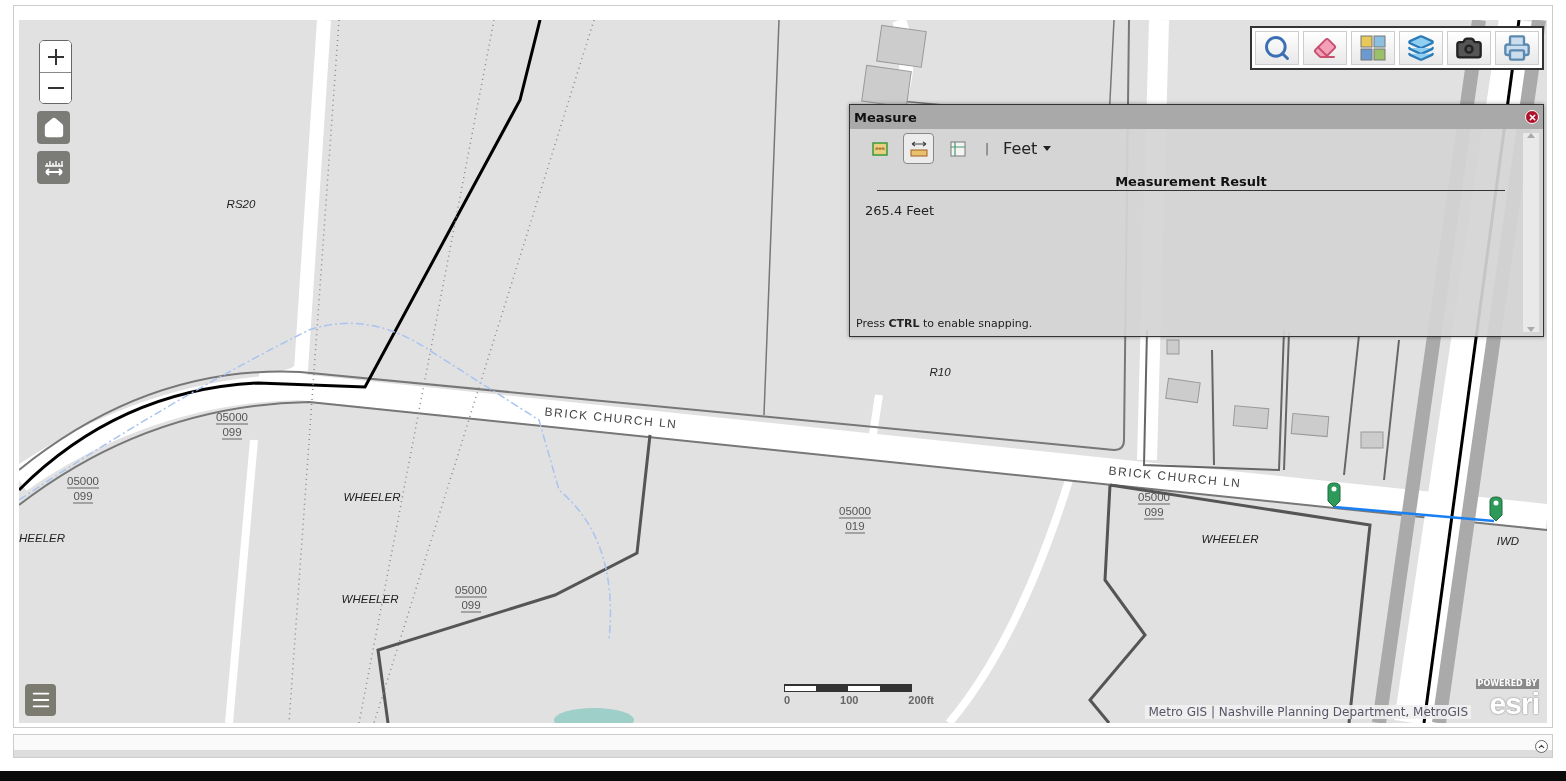  Describe the element at coordinates (1517, 48) in the screenshot. I see `print-icon` at that location.